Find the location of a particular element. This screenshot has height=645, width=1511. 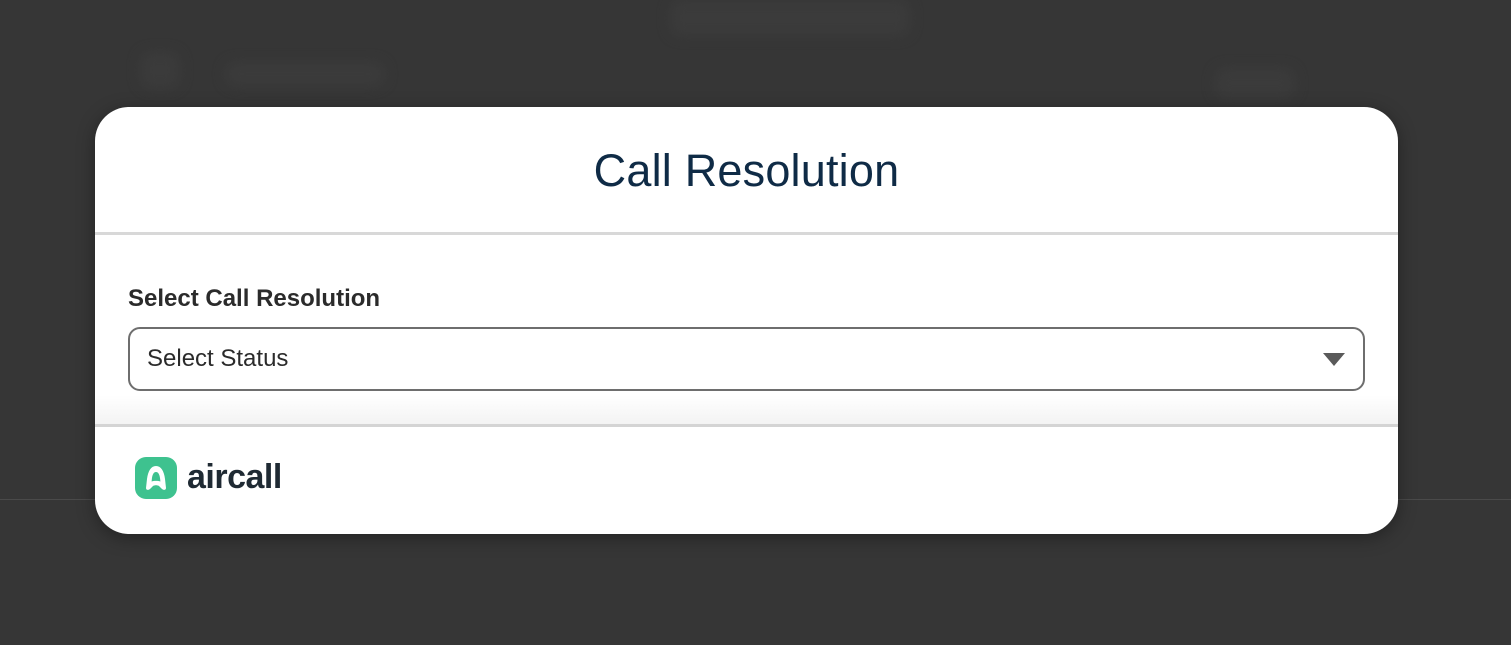

aircall-brand: aircall is located at coordinates (208, 477).